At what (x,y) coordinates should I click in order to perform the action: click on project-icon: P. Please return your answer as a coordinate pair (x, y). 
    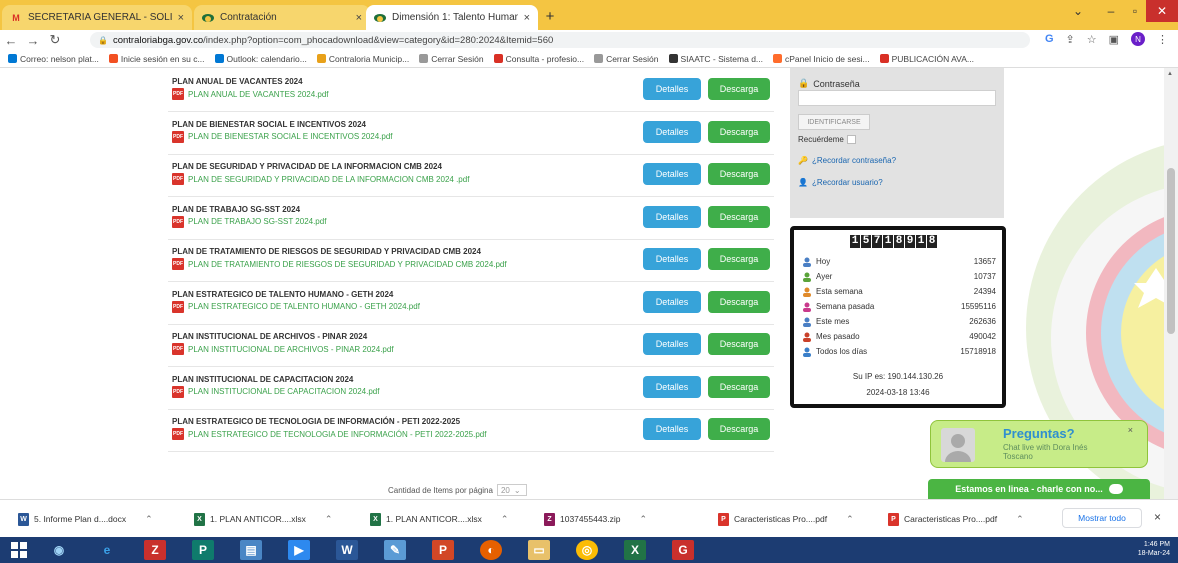
    Looking at the image, I should click on (203, 550).